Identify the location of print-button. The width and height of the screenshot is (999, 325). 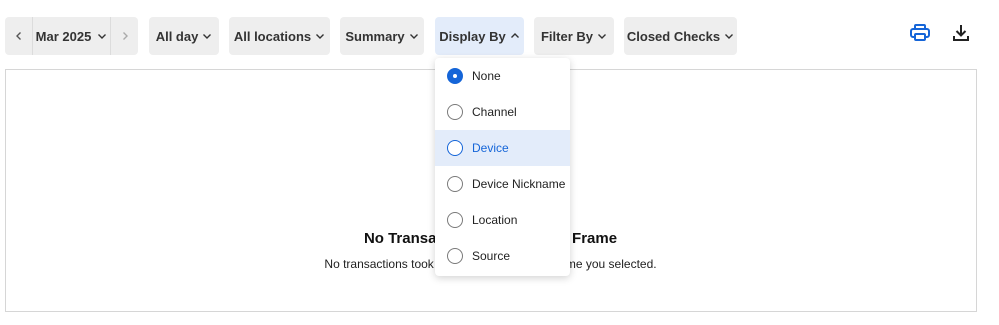
(920, 33).